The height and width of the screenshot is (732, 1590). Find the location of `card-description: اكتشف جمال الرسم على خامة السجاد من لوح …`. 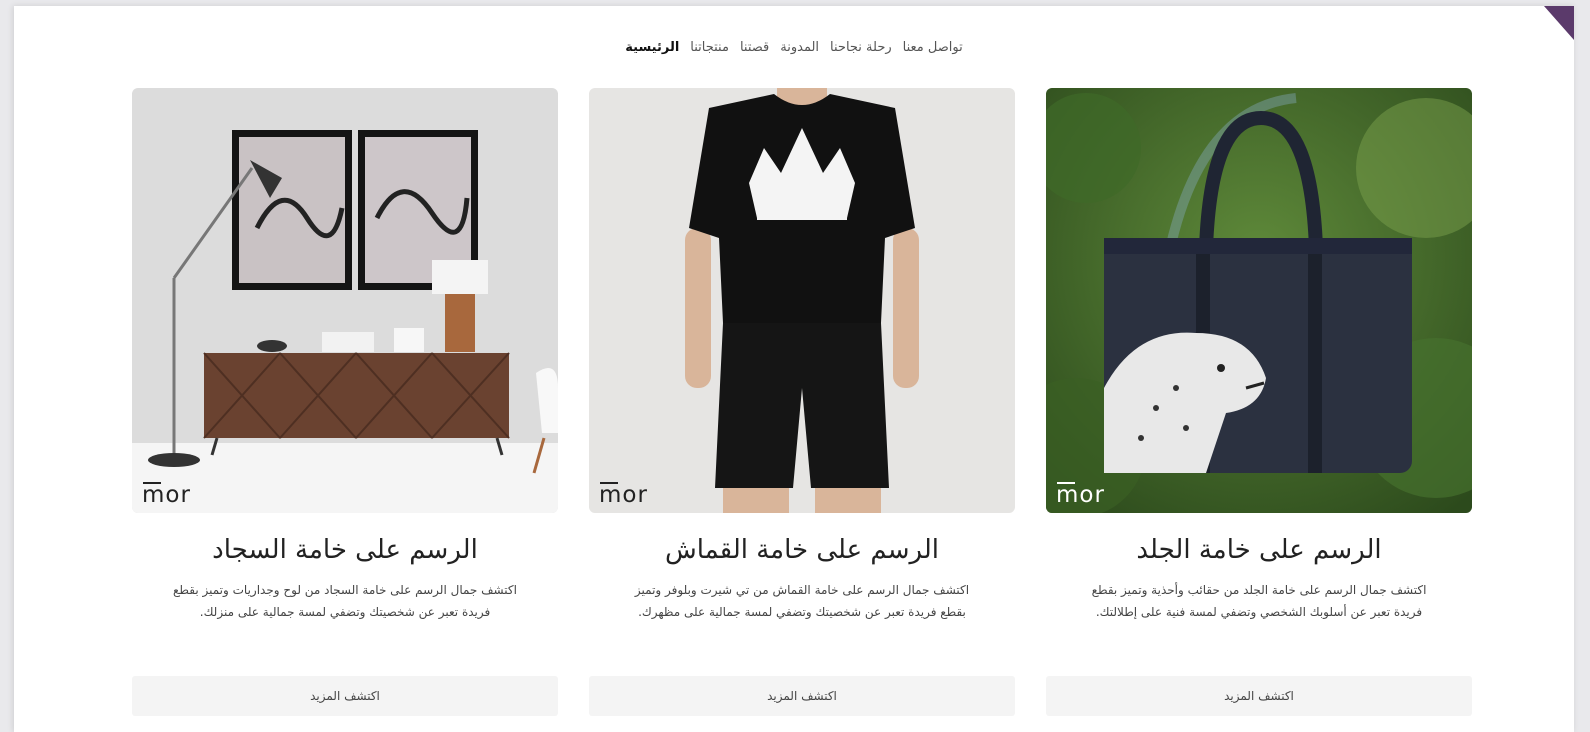

card-description: اكتشف جمال الرسم على خامة السجاد من لوح … is located at coordinates (345, 601).